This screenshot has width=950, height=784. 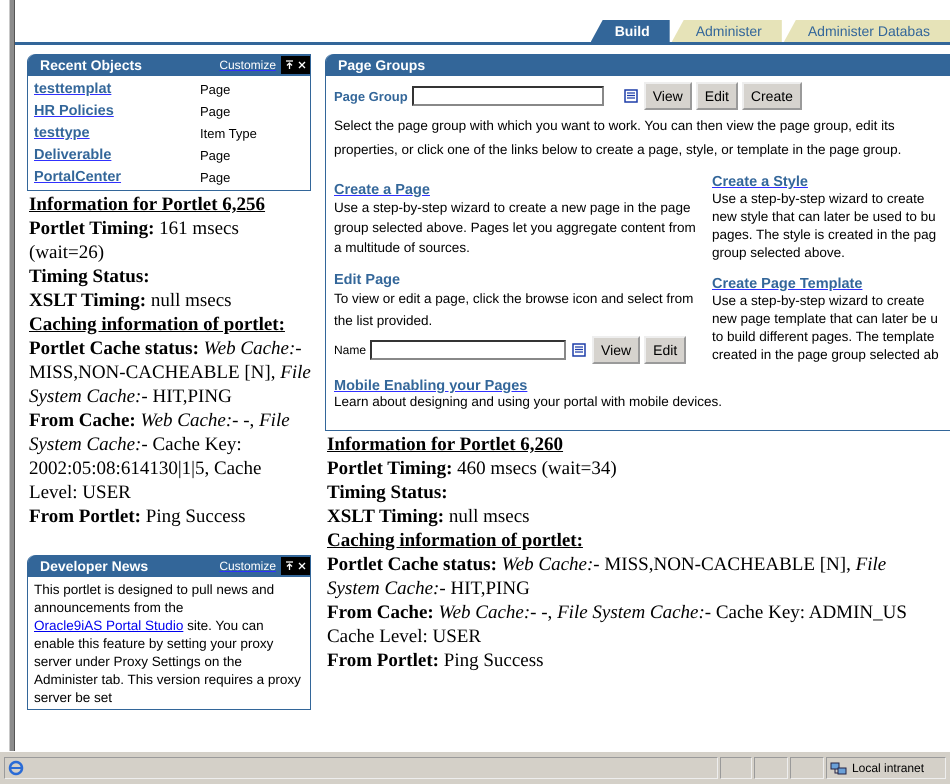 I want to click on security-zone: Local intranet, so click(x=888, y=768).